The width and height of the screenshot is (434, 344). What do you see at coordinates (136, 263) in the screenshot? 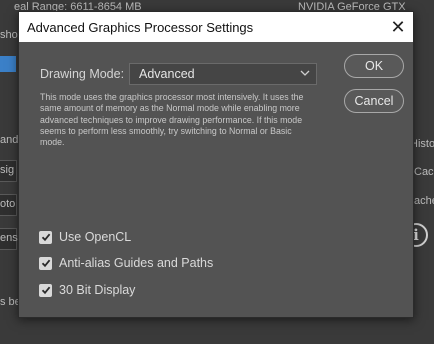
I see `anti-alias-label: Anti-alias Guides and Paths` at bounding box center [136, 263].